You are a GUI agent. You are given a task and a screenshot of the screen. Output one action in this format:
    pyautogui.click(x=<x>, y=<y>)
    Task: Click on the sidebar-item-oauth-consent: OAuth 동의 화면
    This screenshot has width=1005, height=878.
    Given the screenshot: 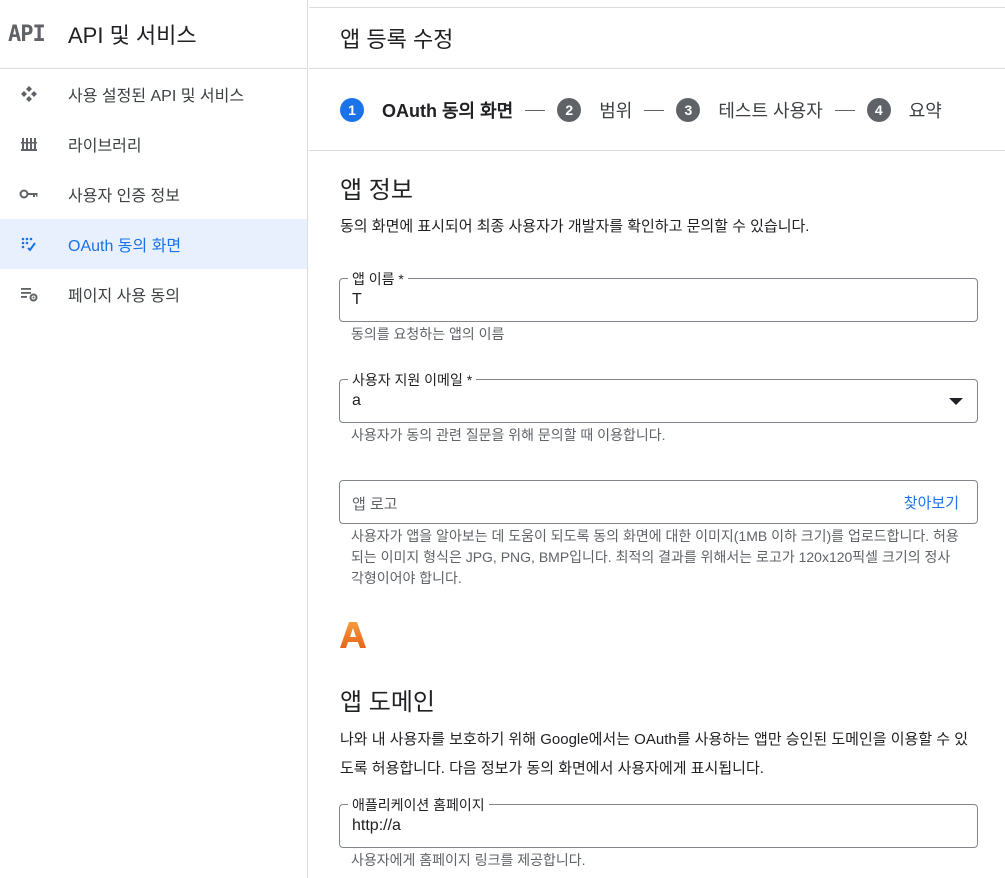 What is the action you would take?
    pyautogui.click(x=153, y=244)
    